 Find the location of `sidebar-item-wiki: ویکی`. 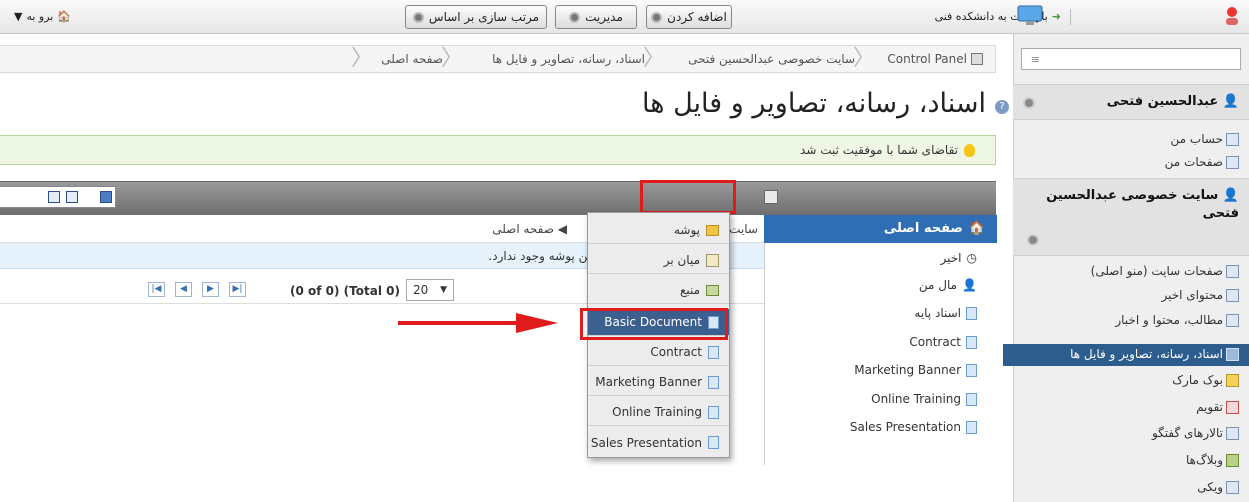

sidebar-item-wiki: ویکی is located at coordinates (1218, 487).